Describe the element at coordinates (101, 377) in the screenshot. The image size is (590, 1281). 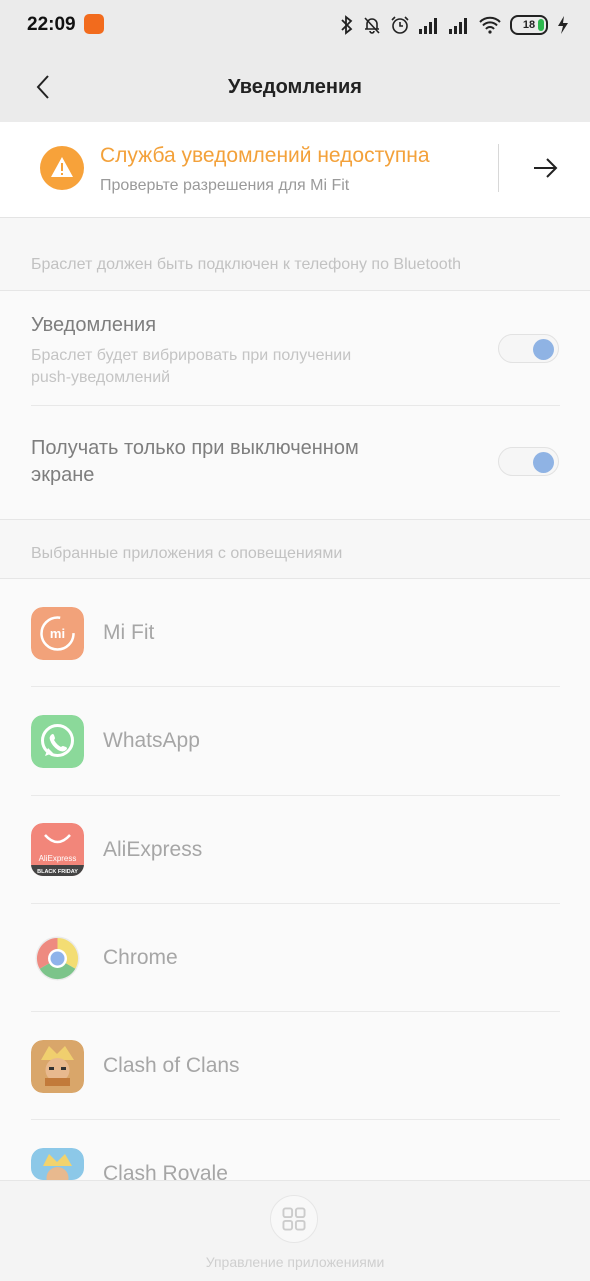
I see `notifications-setting-subtitle-2: push-уведомлений` at that location.